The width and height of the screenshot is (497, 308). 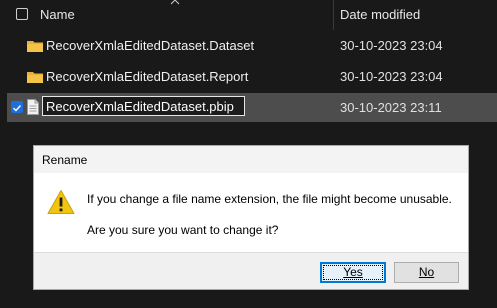 I want to click on yes-button: Yes, so click(x=353, y=272).